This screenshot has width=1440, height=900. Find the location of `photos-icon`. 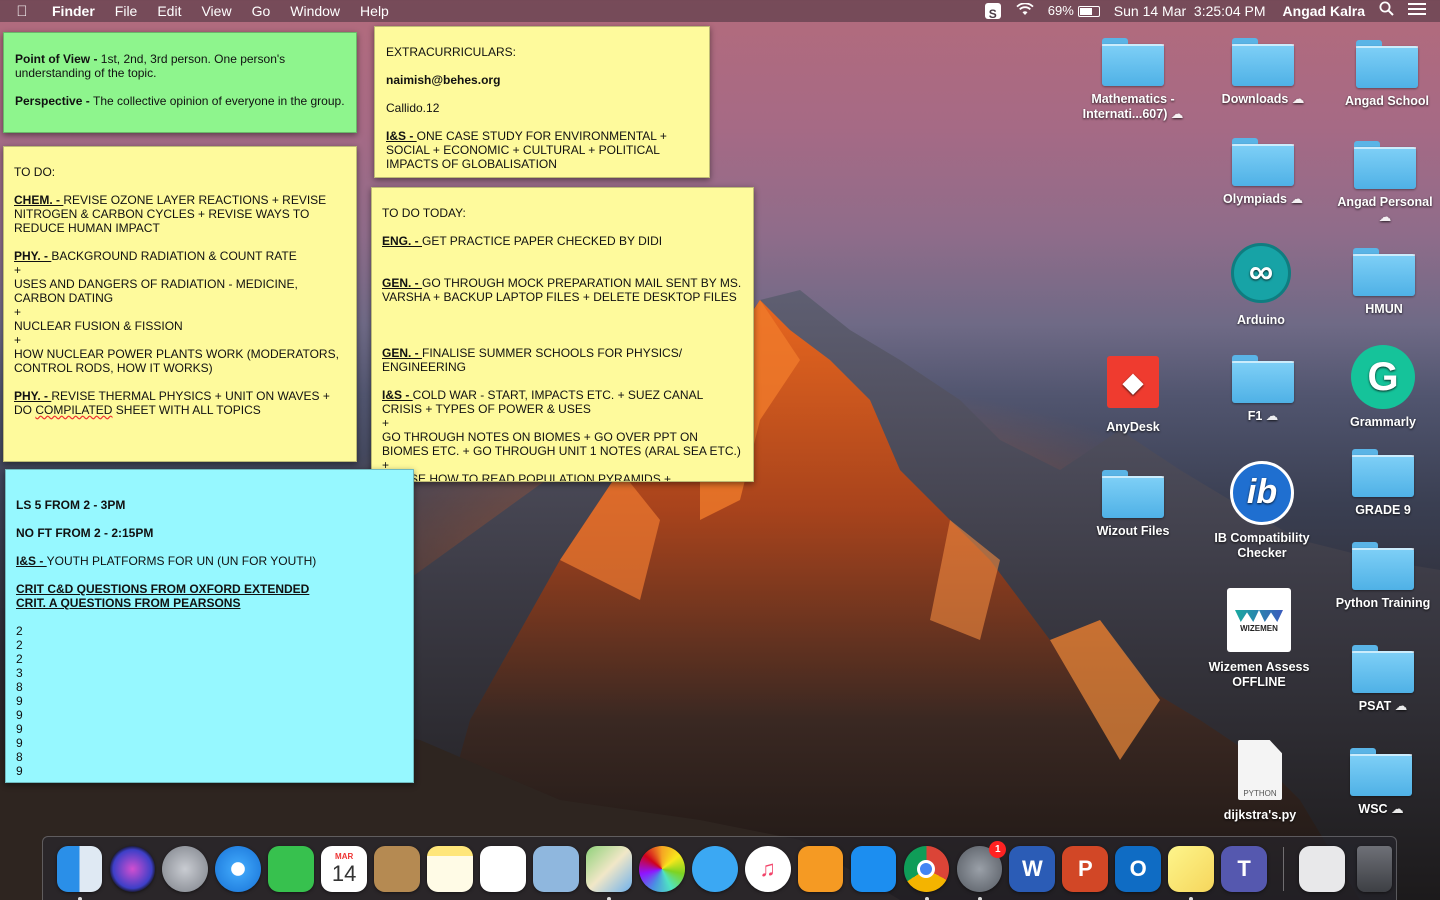

photos-icon is located at coordinates (661, 868).